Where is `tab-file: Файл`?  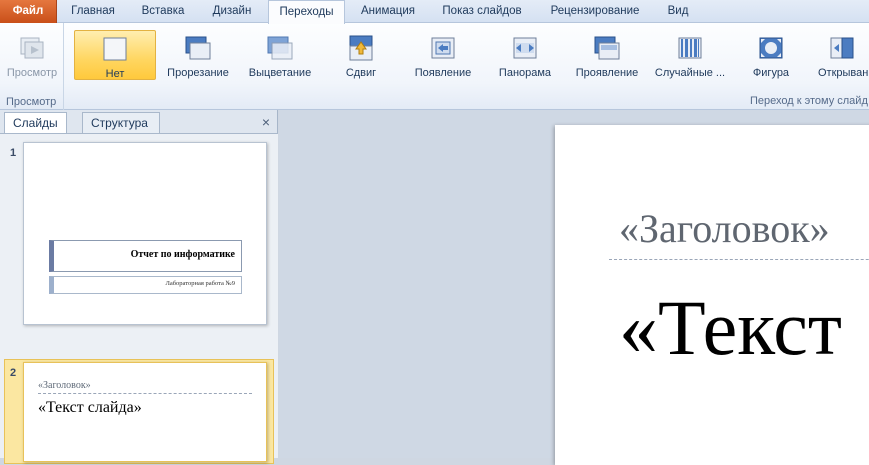 tab-file: Файл is located at coordinates (28, 11).